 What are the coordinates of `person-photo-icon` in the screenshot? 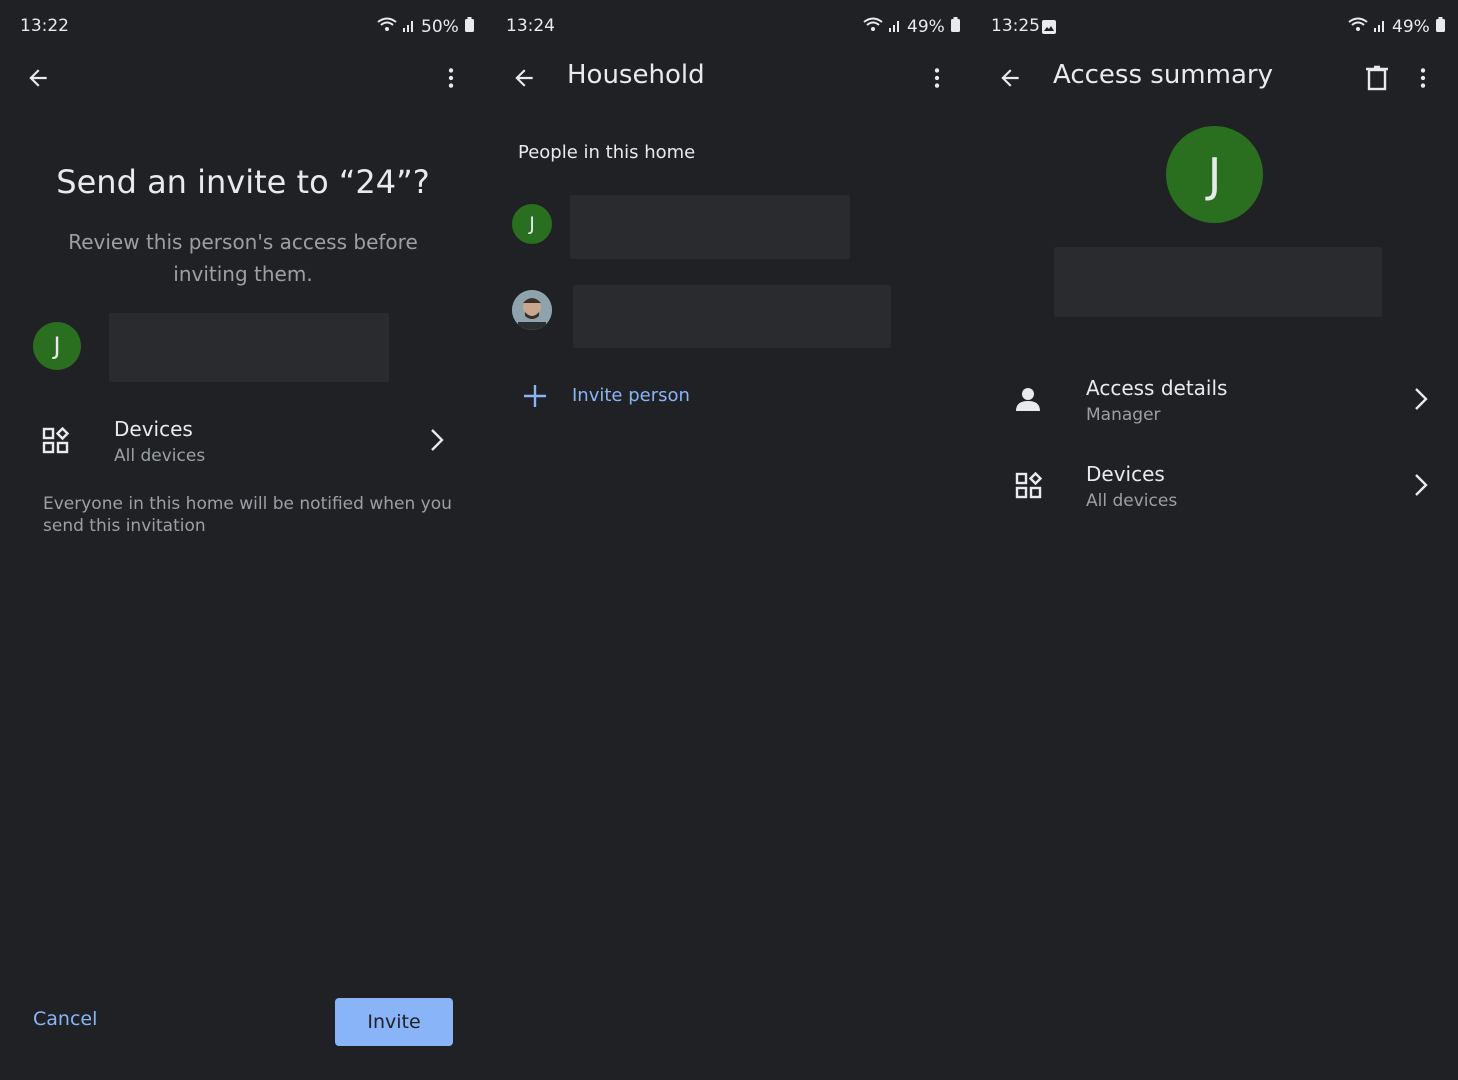 It's located at (532, 310).